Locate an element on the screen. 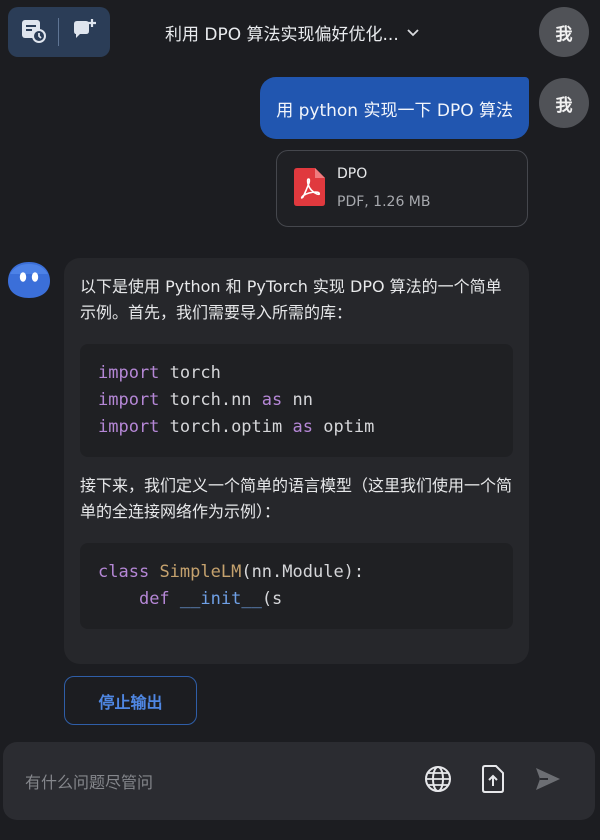 The height and width of the screenshot is (840, 600). code-class-name: SimpleLM is located at coordinates (200, 572).